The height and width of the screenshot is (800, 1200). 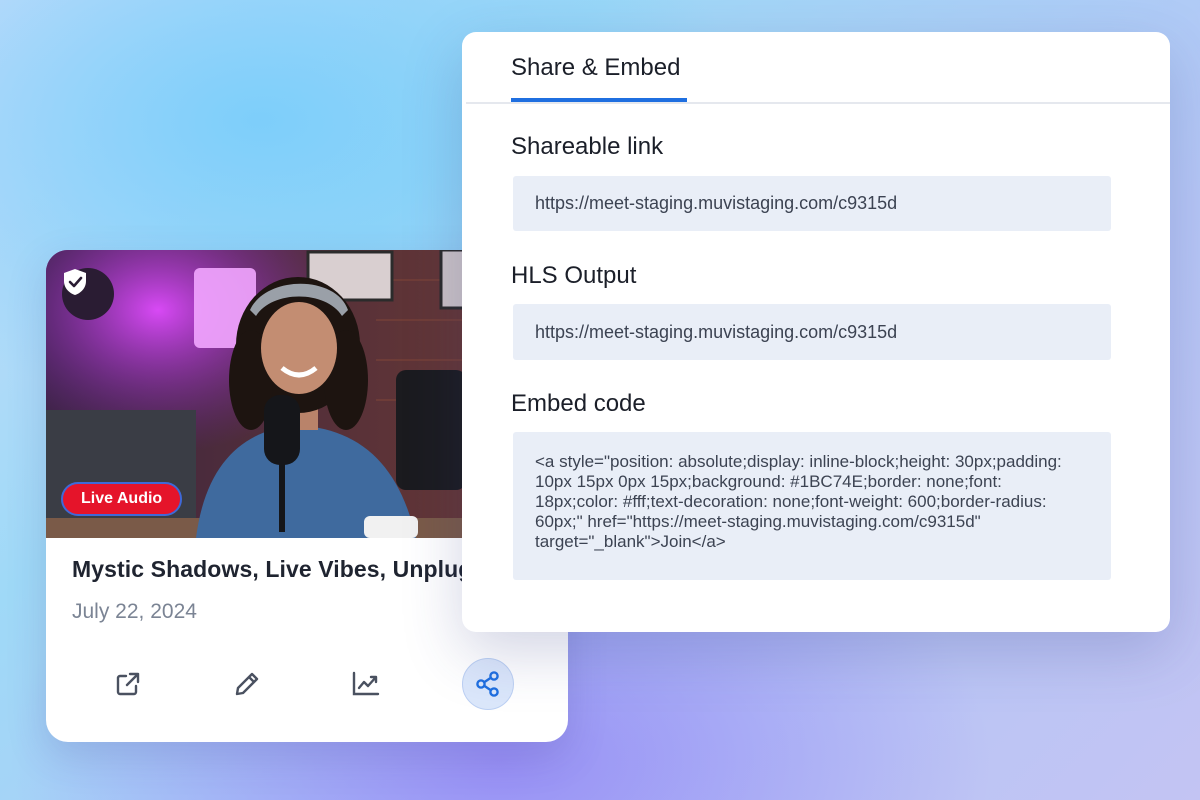 I want to click on panel-tabs: Share & Embed, so click(x=818, y=68).